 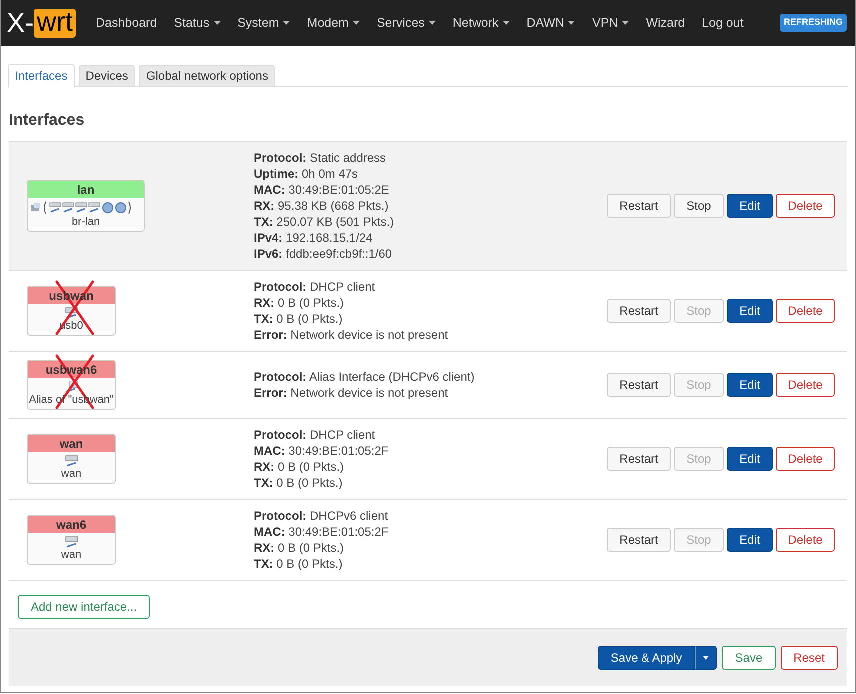 I want to click on logo: X-wrt, so click(x=41, y=23).